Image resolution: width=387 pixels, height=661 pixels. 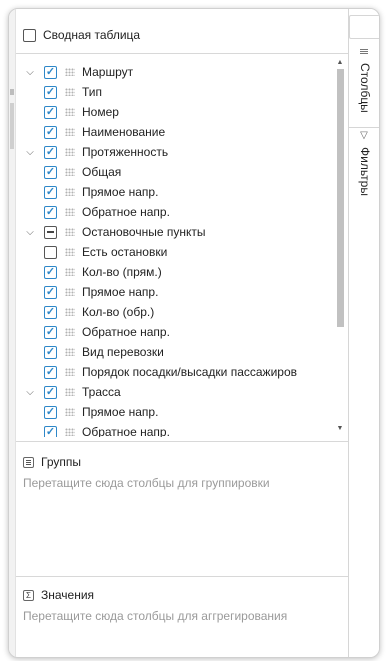 What do you see at coordinates (28, 462) in the screenshot?
I see `row-groups-icon` at bounding box center [28, 462].